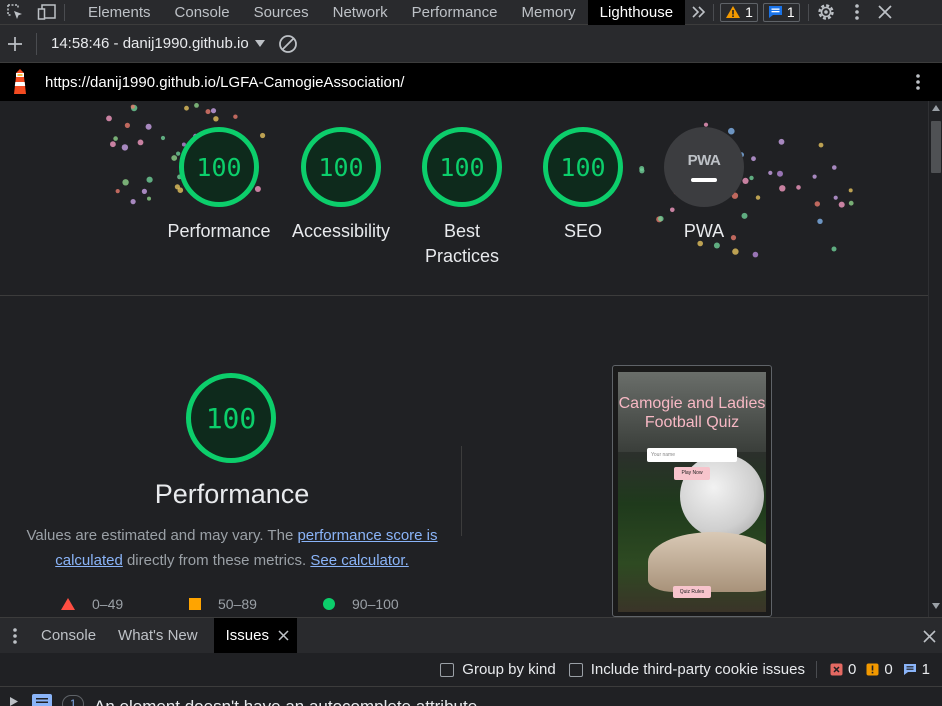 This screenshot has width=942, height=706. I want to click on dropdown-arrow-icon, so click(259, 43).